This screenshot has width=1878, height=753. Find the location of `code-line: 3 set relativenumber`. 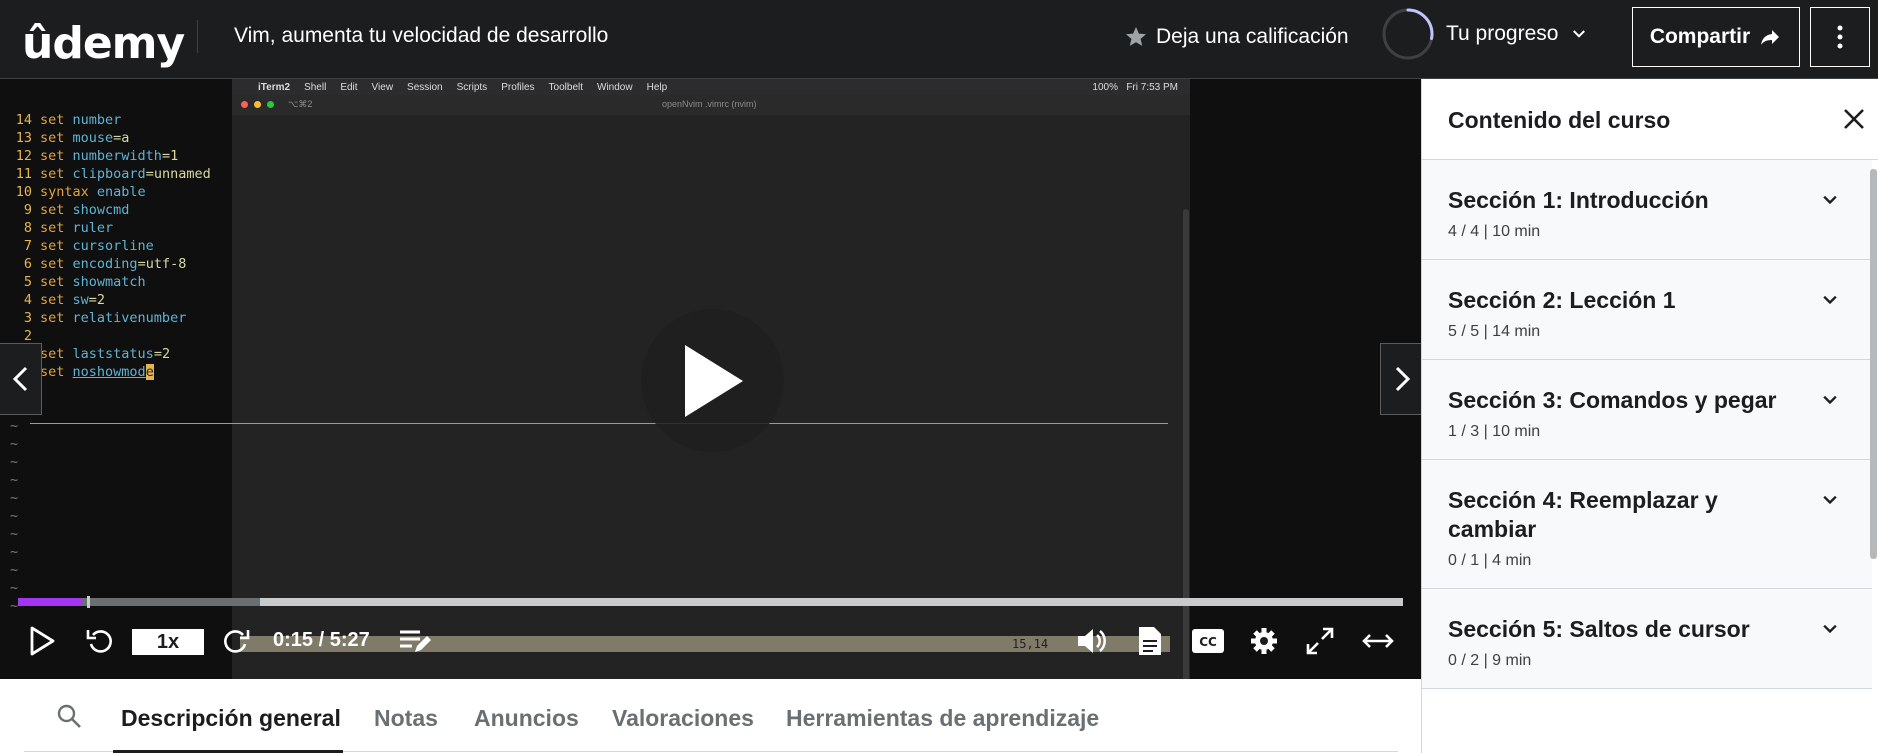

code-line: 3 set relativenumber is located at coordinates (110, 318).